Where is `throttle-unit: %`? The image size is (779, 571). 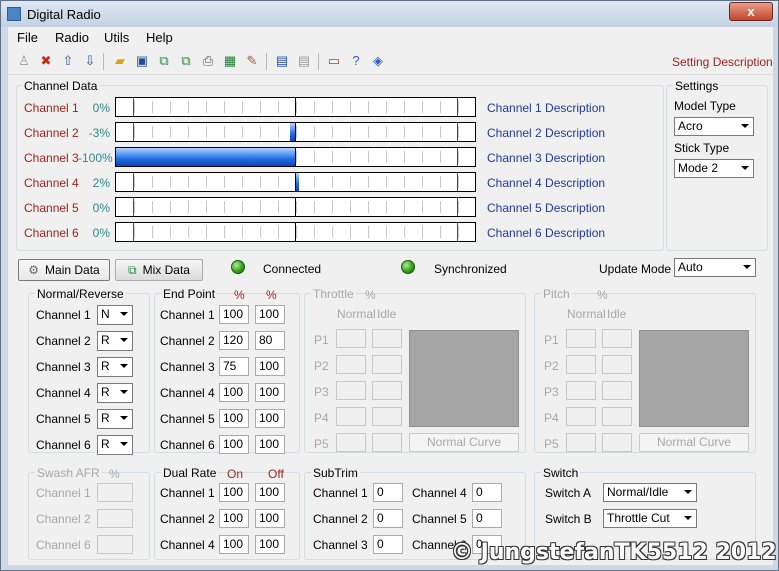 throttle-unit: % is located at coordinates (370, 295).